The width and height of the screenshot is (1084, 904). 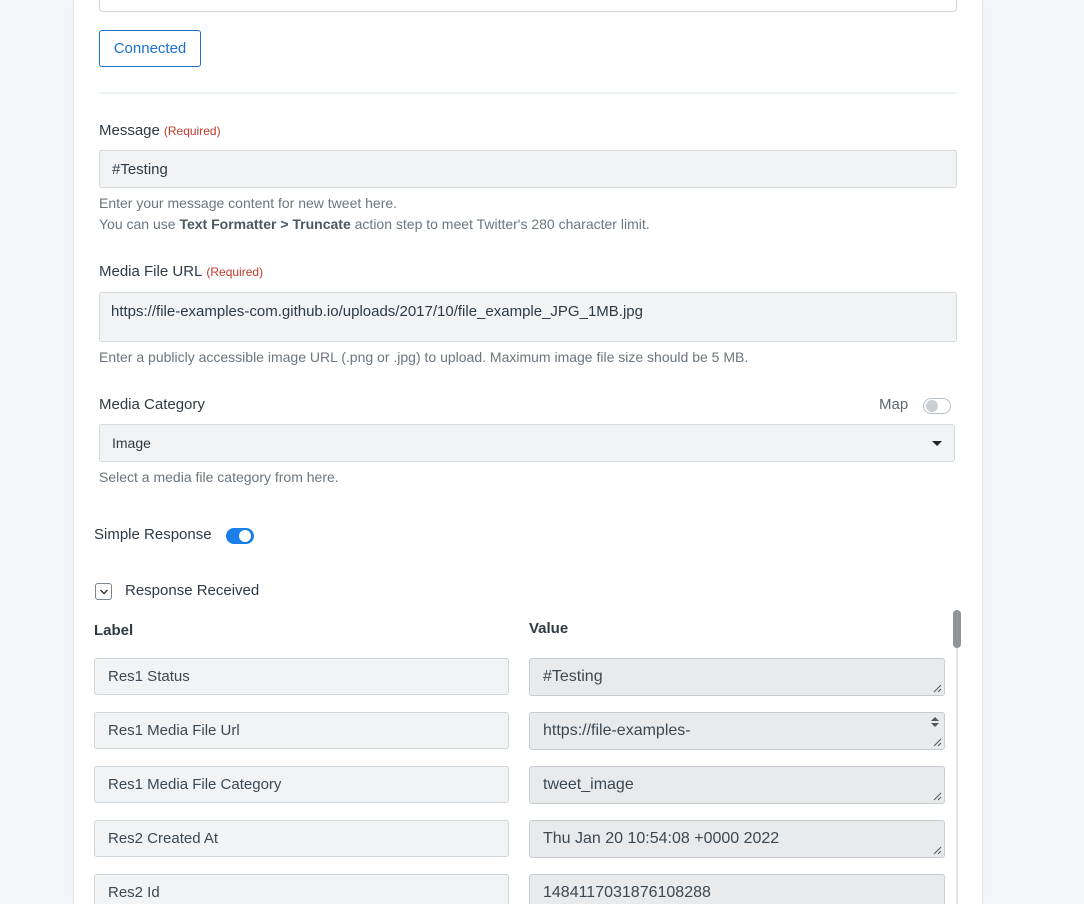 I want to click on simple-response-toggle, so click(x=240, y=536).